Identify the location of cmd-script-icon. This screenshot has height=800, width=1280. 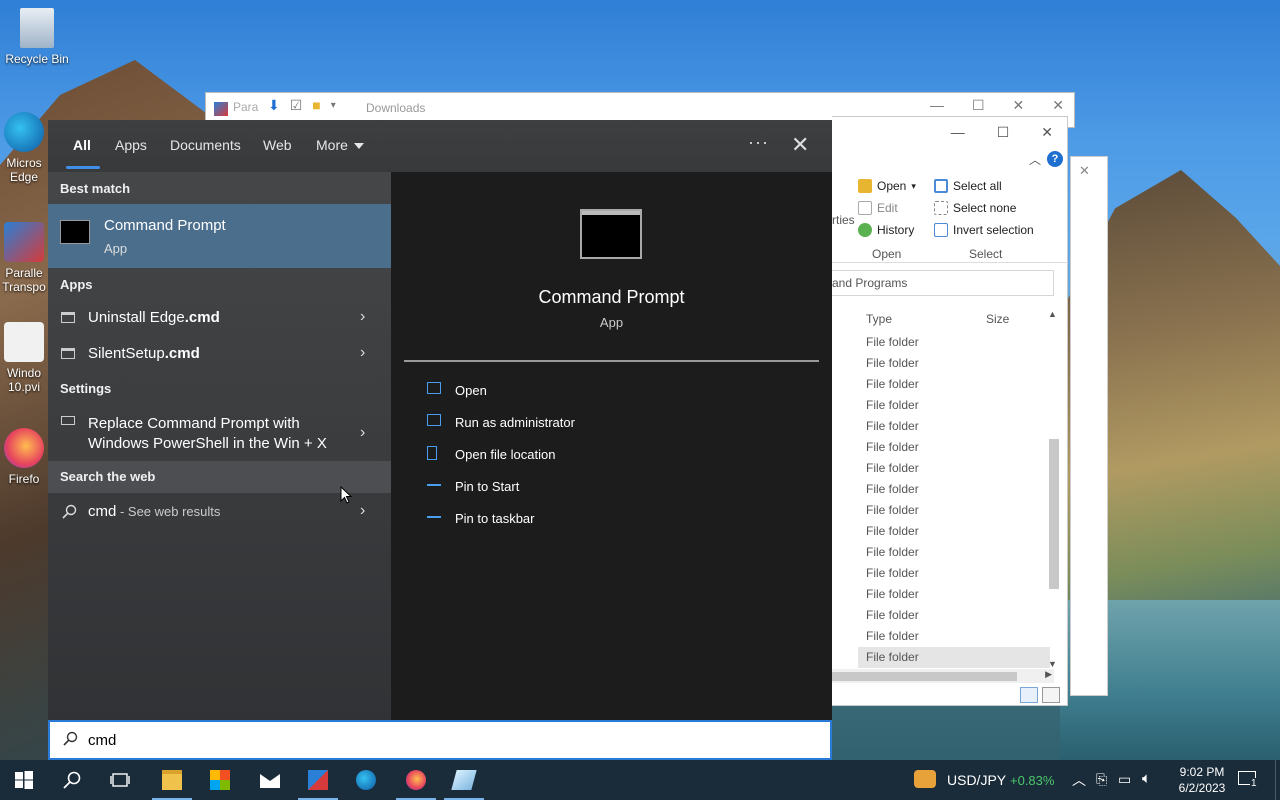
(68, 317).